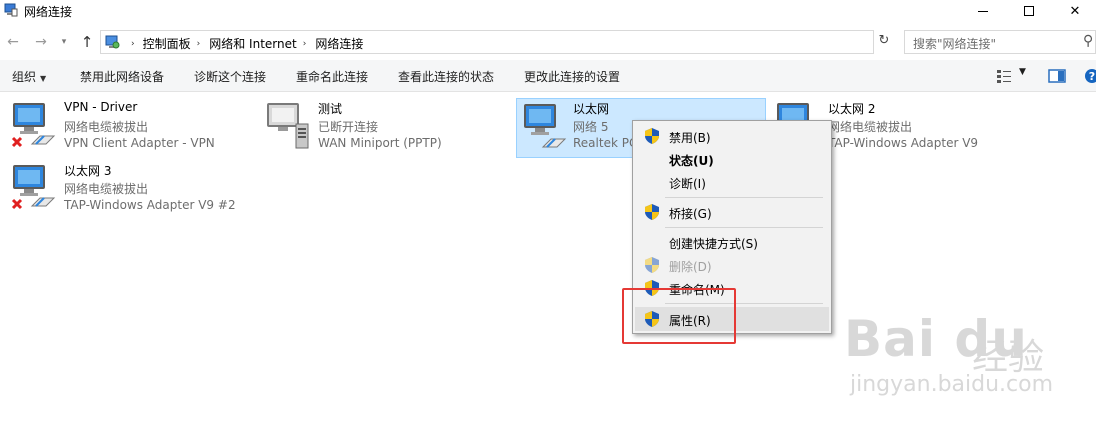 This screenshot has height=424, width=1096. I want to click on rename-button: 重命名此连接, so click(332, 76).